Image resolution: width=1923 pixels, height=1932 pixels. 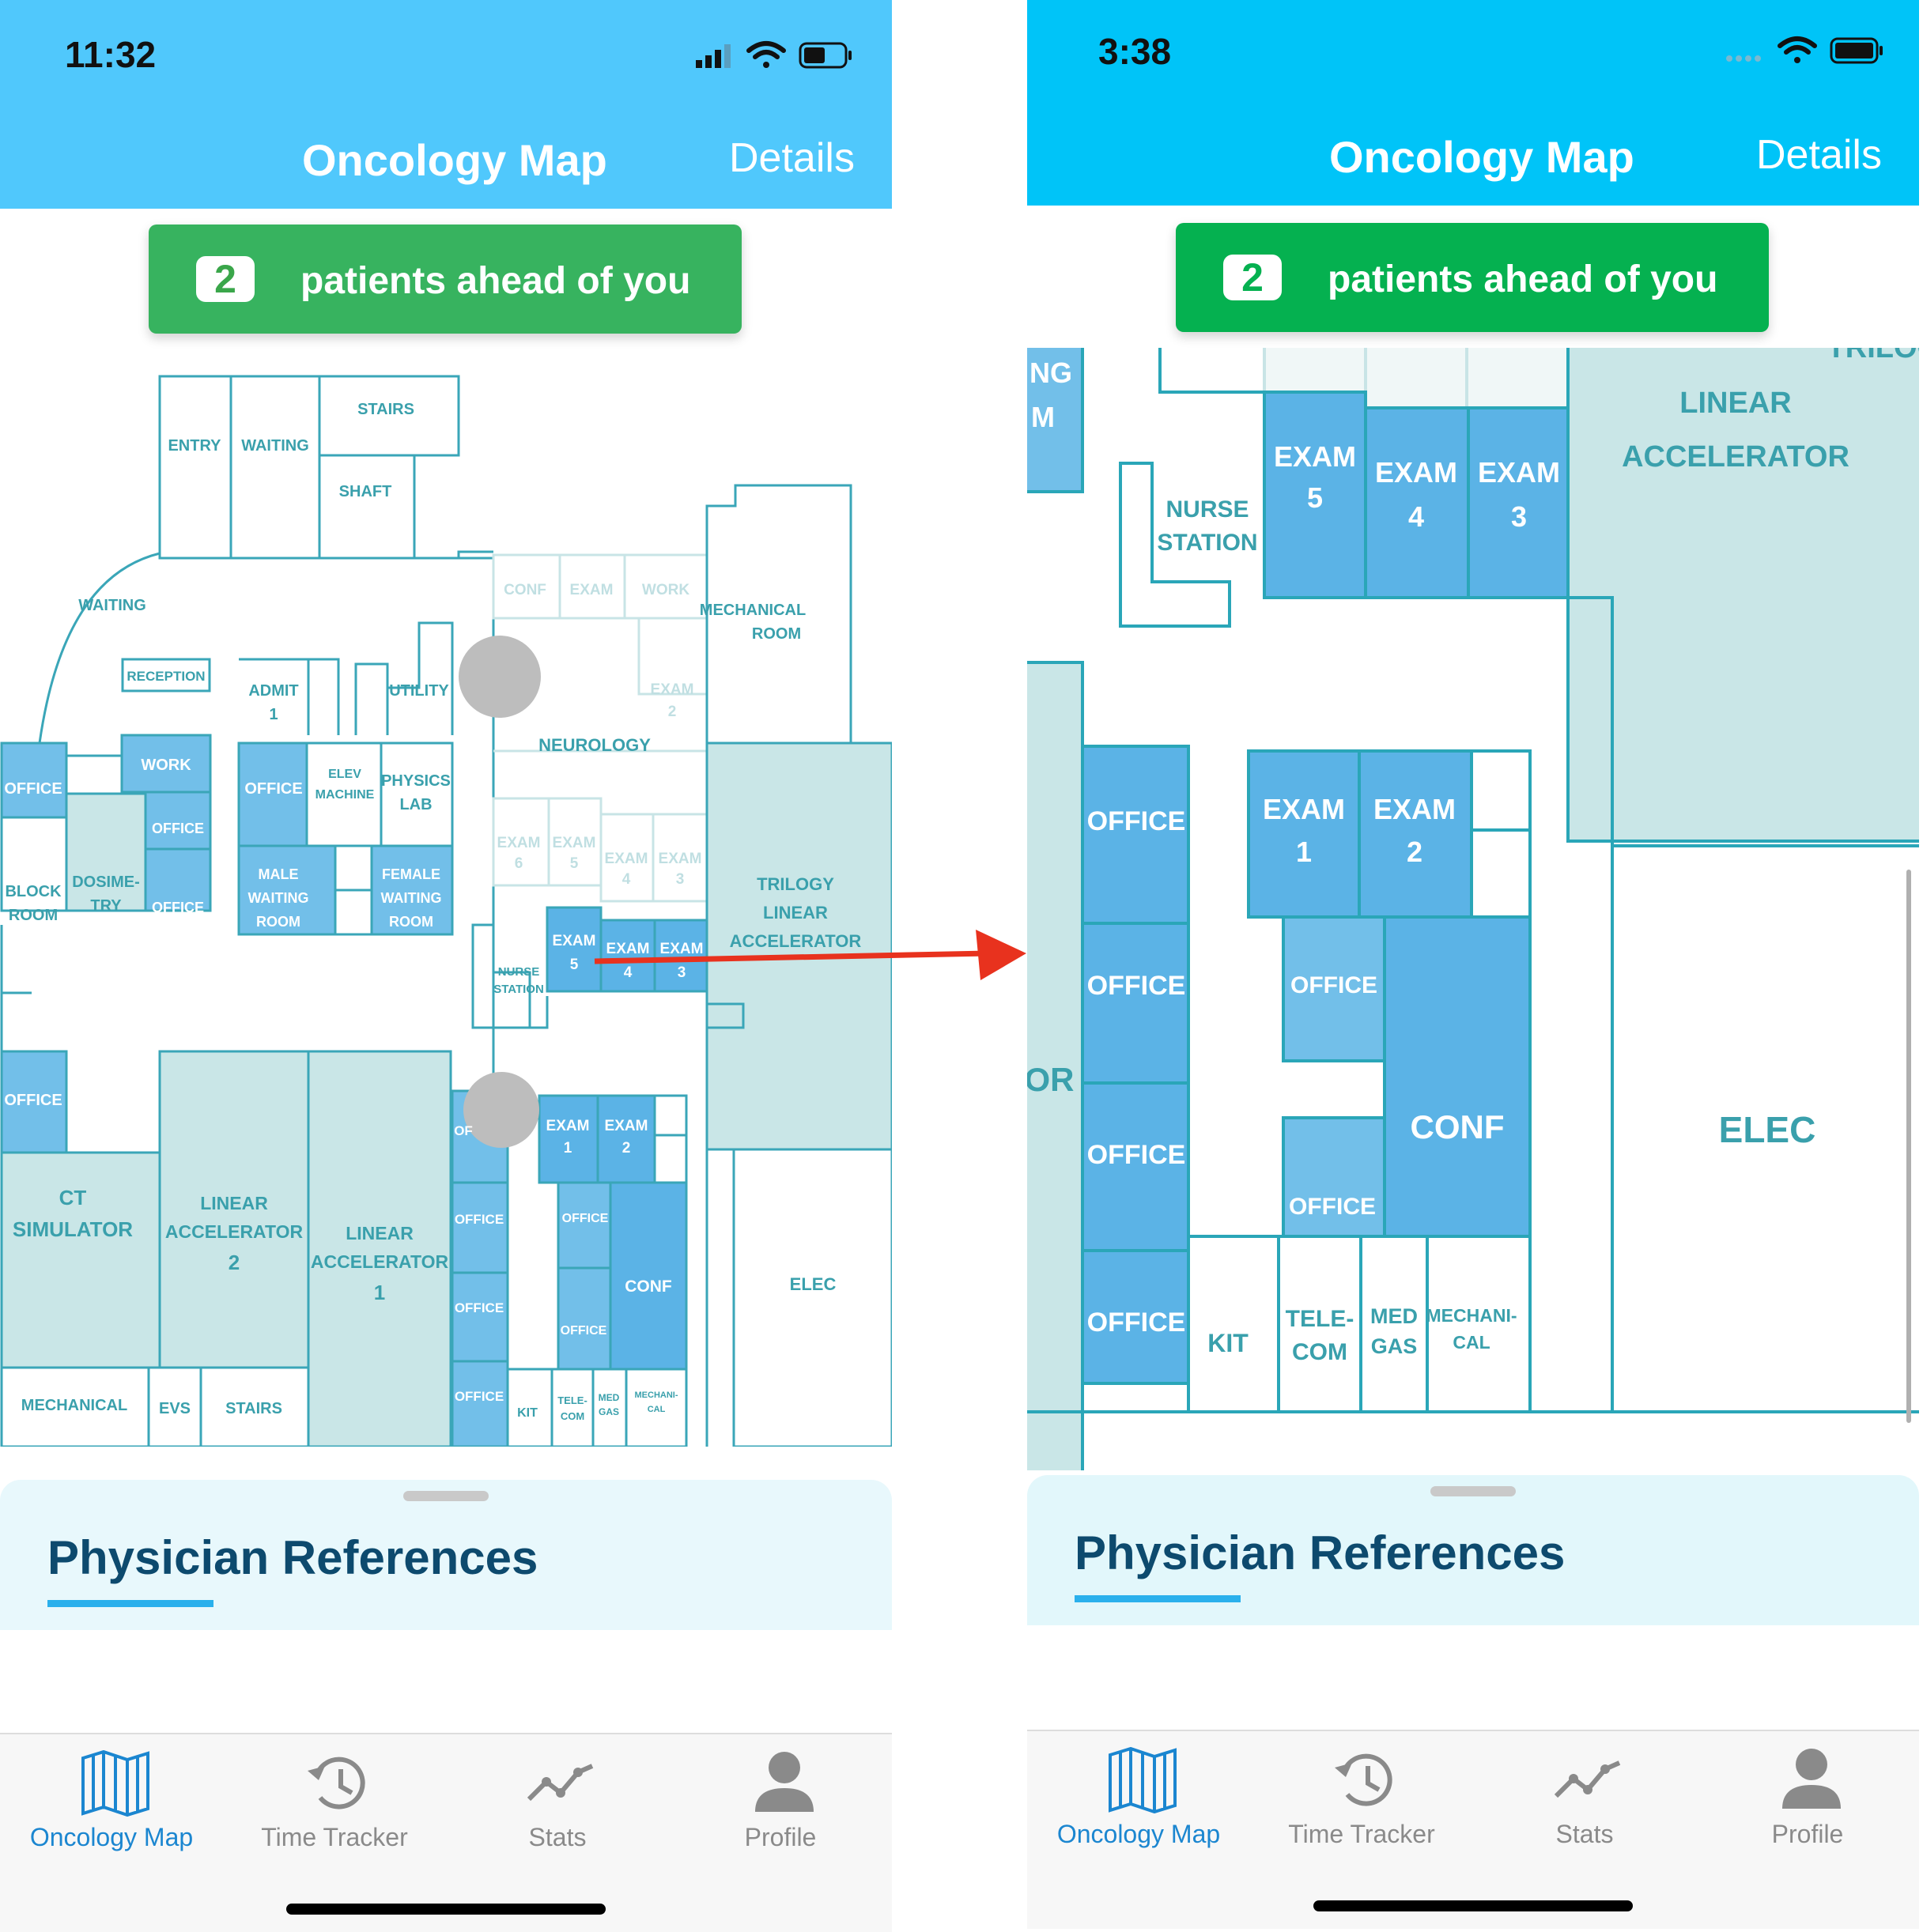 What do you see at coordinates (416, 781) in the screenshot?
I see `svg-text: PHYSICS` at bounding box center [416, 781].